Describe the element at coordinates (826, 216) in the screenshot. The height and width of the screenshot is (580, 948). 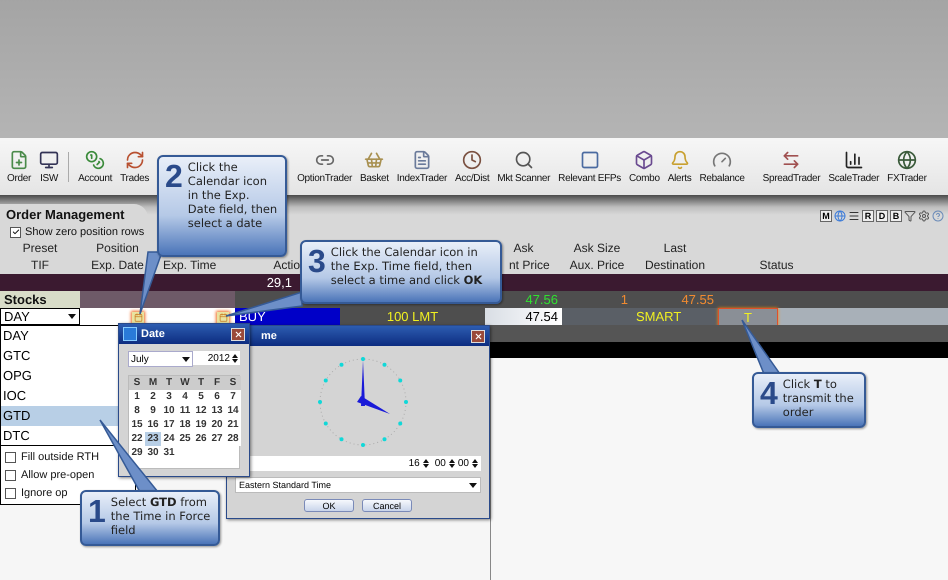
I see `view-button: M` at that location.